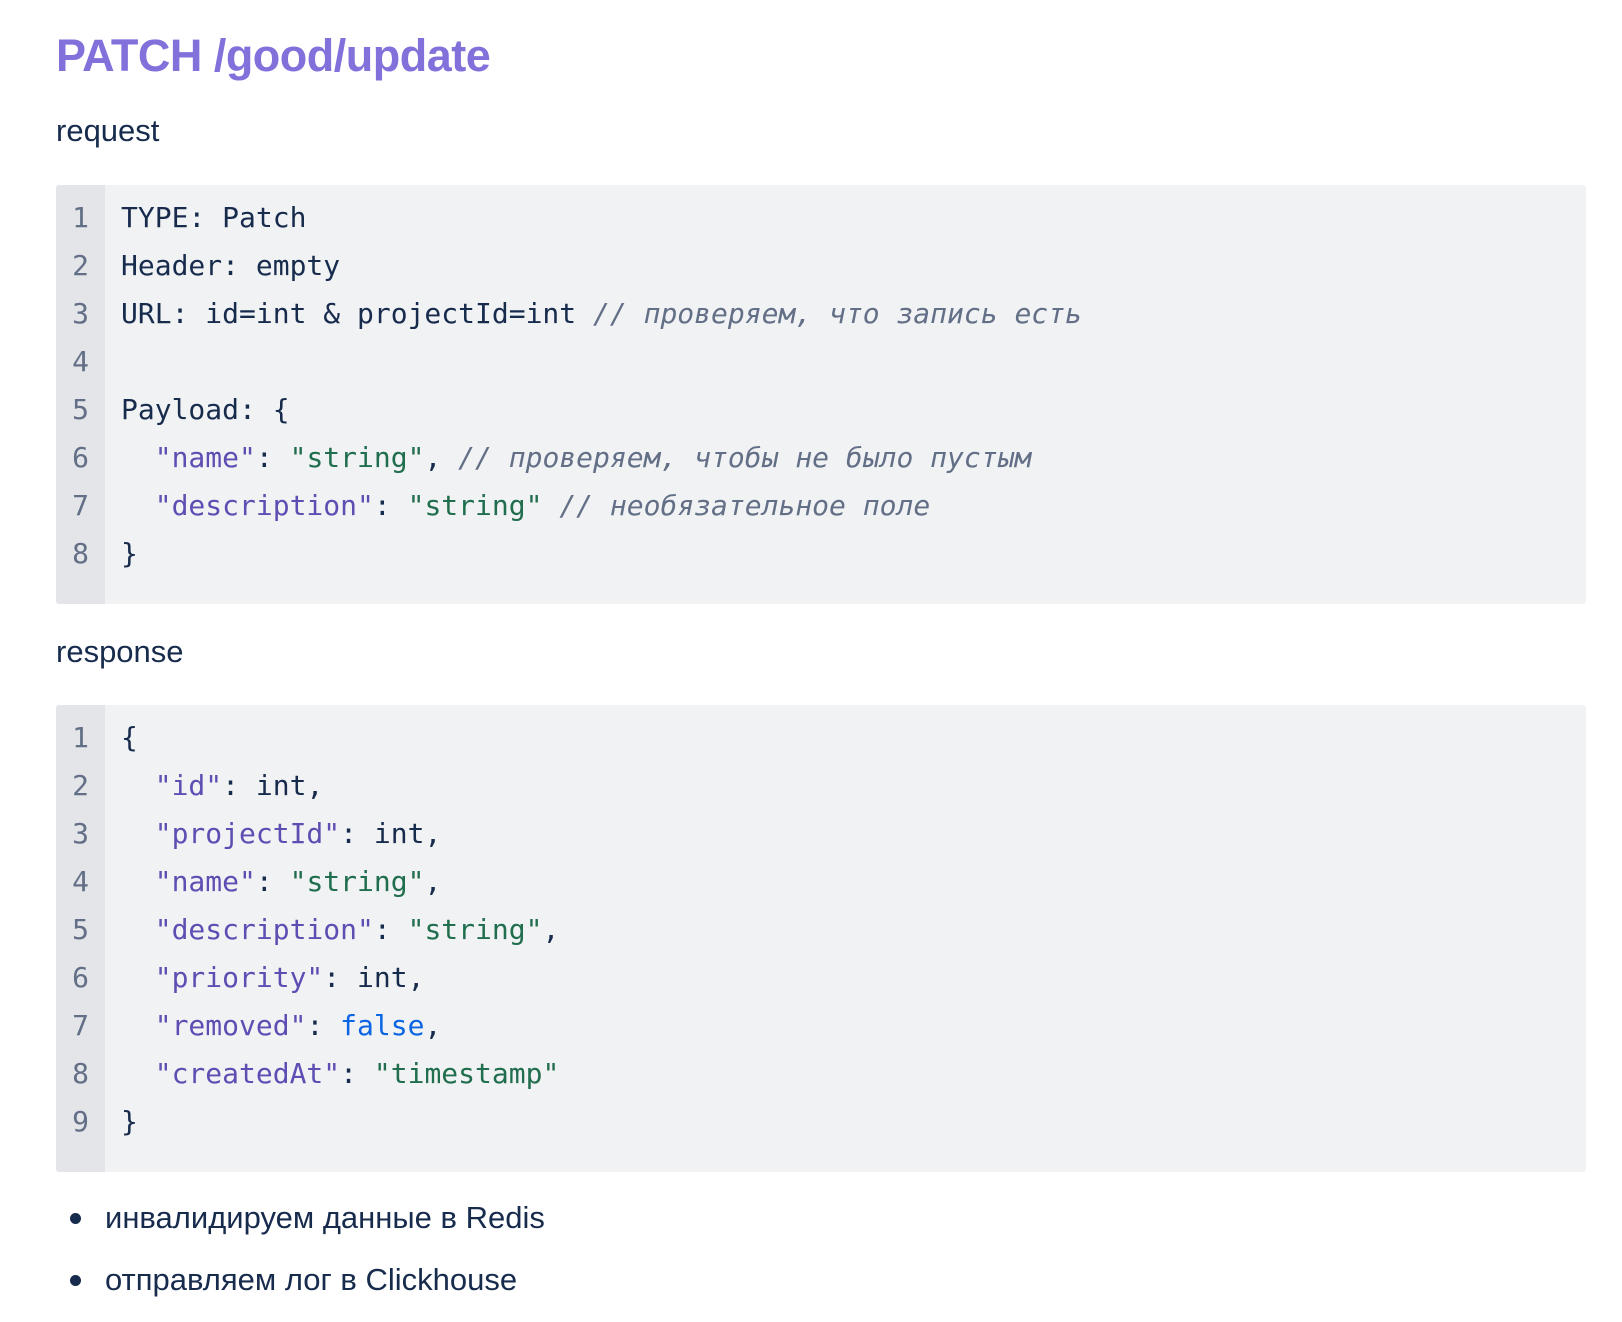 The image size is (1622, 1322). I want to click on code-token: TYPE: Patch, so click(214, 217).